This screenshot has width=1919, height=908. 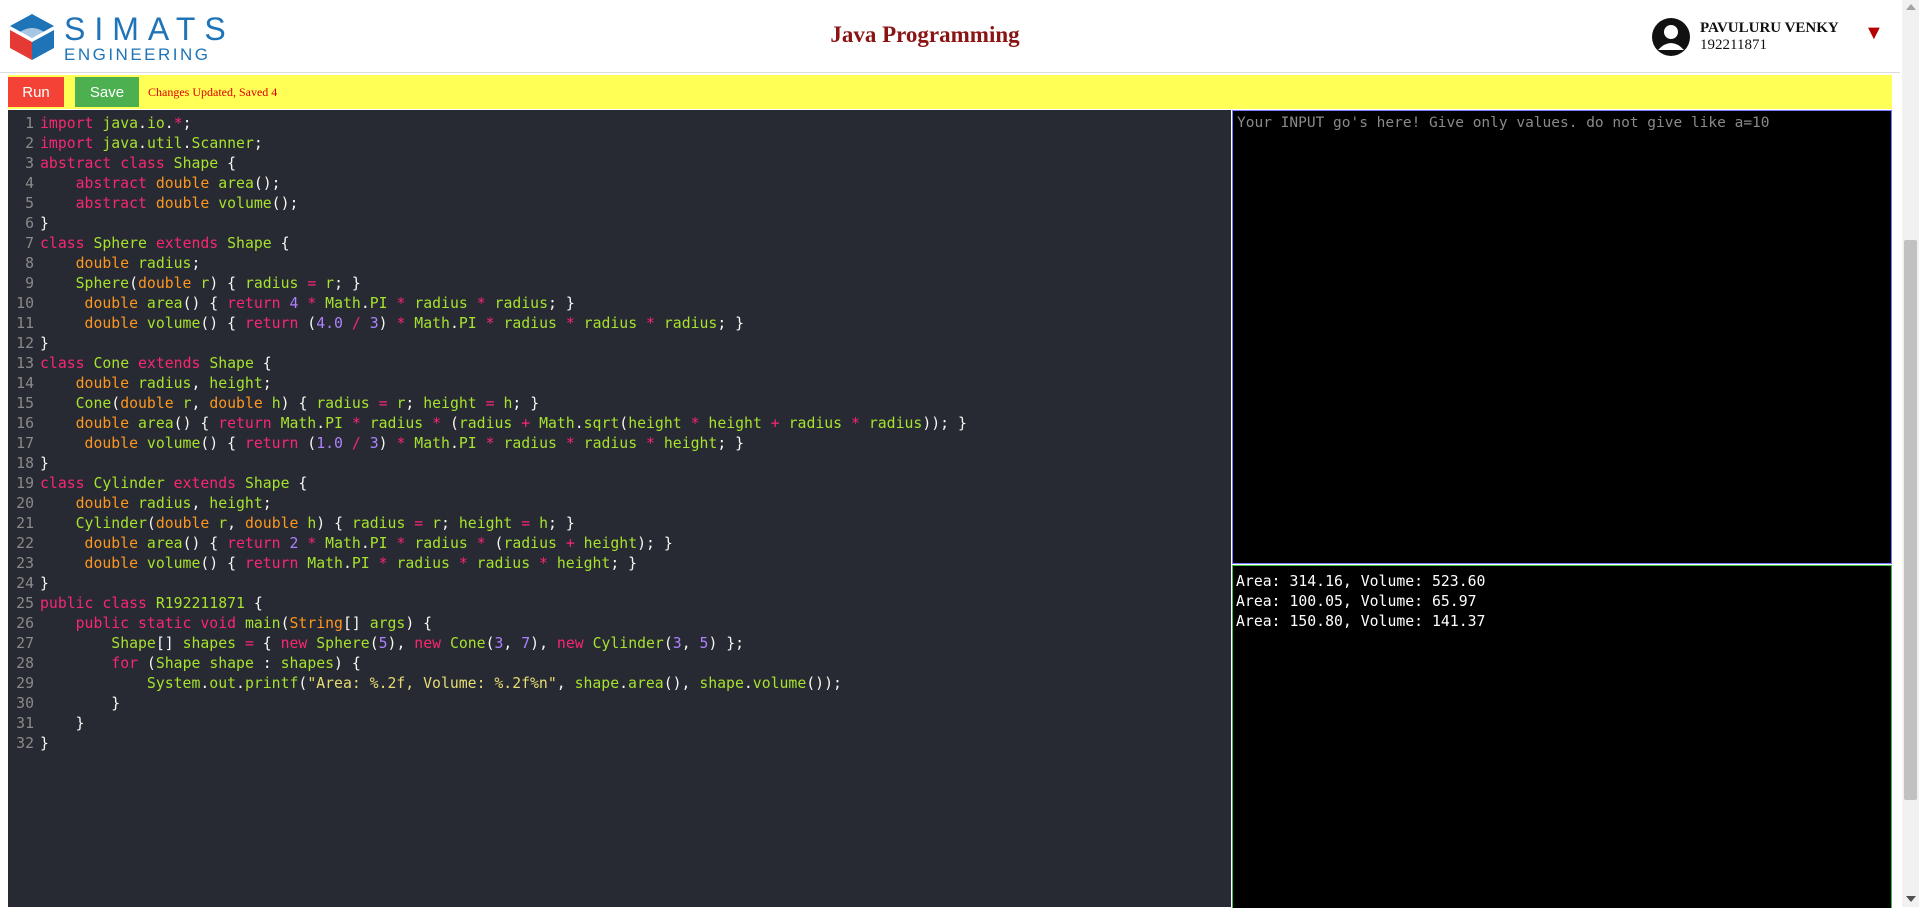 What do you see at coordinates (1910, 520) in the screenshot?
I see `scrollbar-thumb` at bounding box center [1910, 520].